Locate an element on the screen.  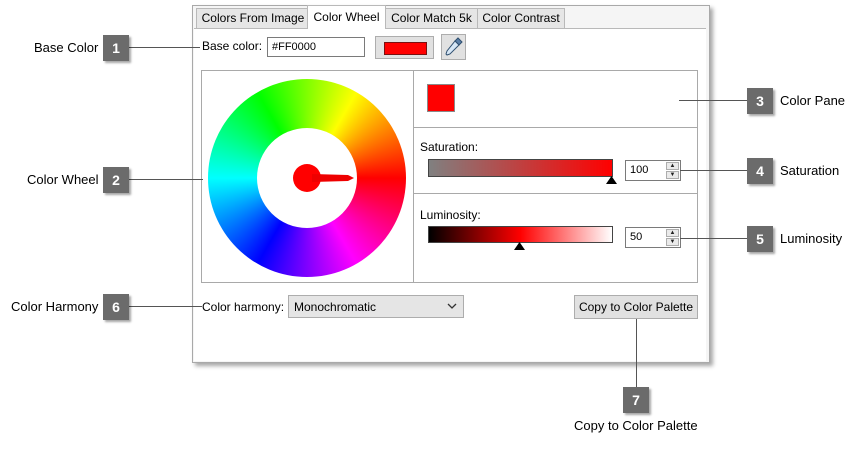
callout-badge-6: 6 is located at coordinates (116, 307).